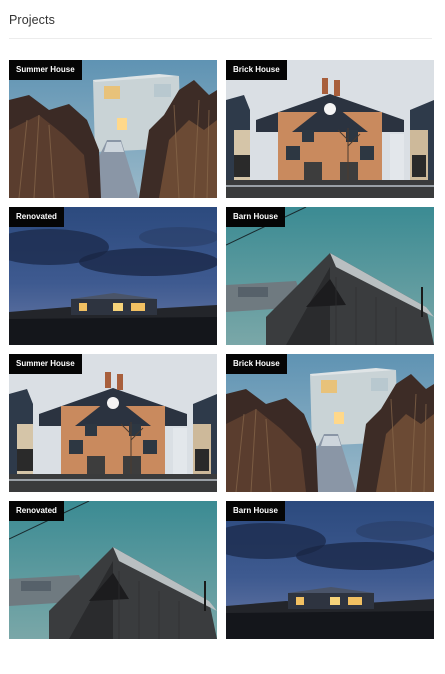  Describe the element at coordinates (222, 20) in the screenshot. I see `page-header: Projects` at that location.